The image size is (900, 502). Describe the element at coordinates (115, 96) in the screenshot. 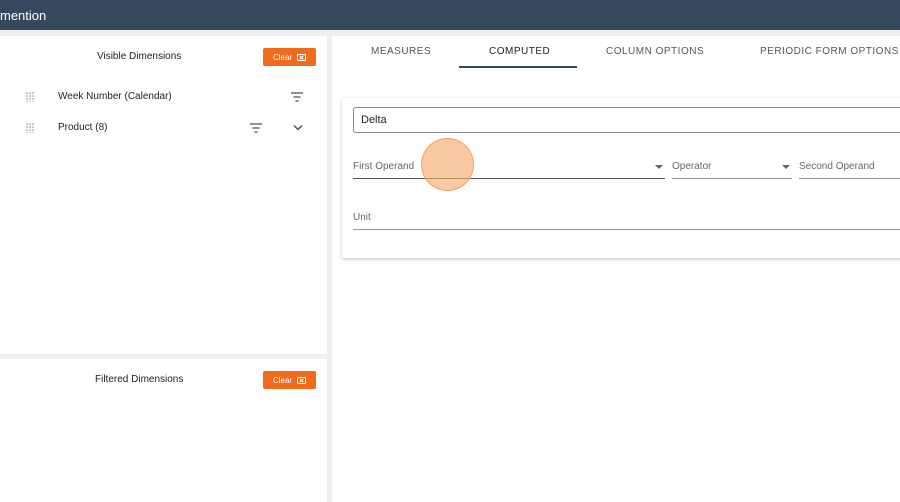

I see `dimension-label: Week Number (Calendar)` at that location.